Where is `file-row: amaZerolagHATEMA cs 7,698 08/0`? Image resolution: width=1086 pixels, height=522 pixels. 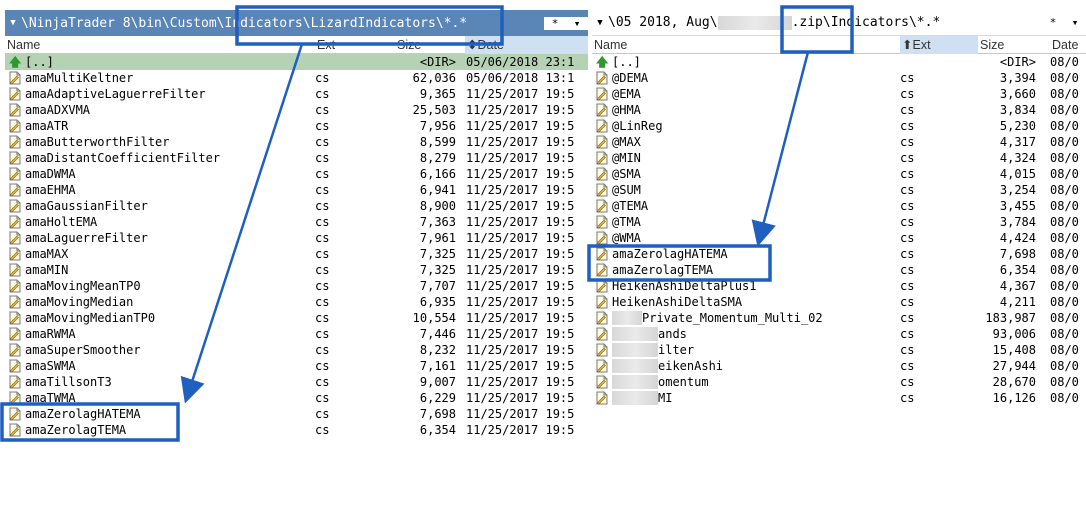
file-row: amaZerolagHATEMA cs 7,698 08/0 is located at coordinates (839, 254).